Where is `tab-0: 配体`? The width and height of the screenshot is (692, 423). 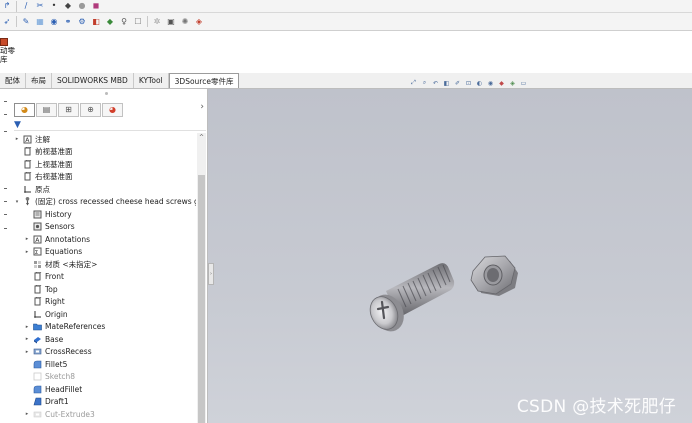 tab-0: 配体 is located at coordinates (13, 80).